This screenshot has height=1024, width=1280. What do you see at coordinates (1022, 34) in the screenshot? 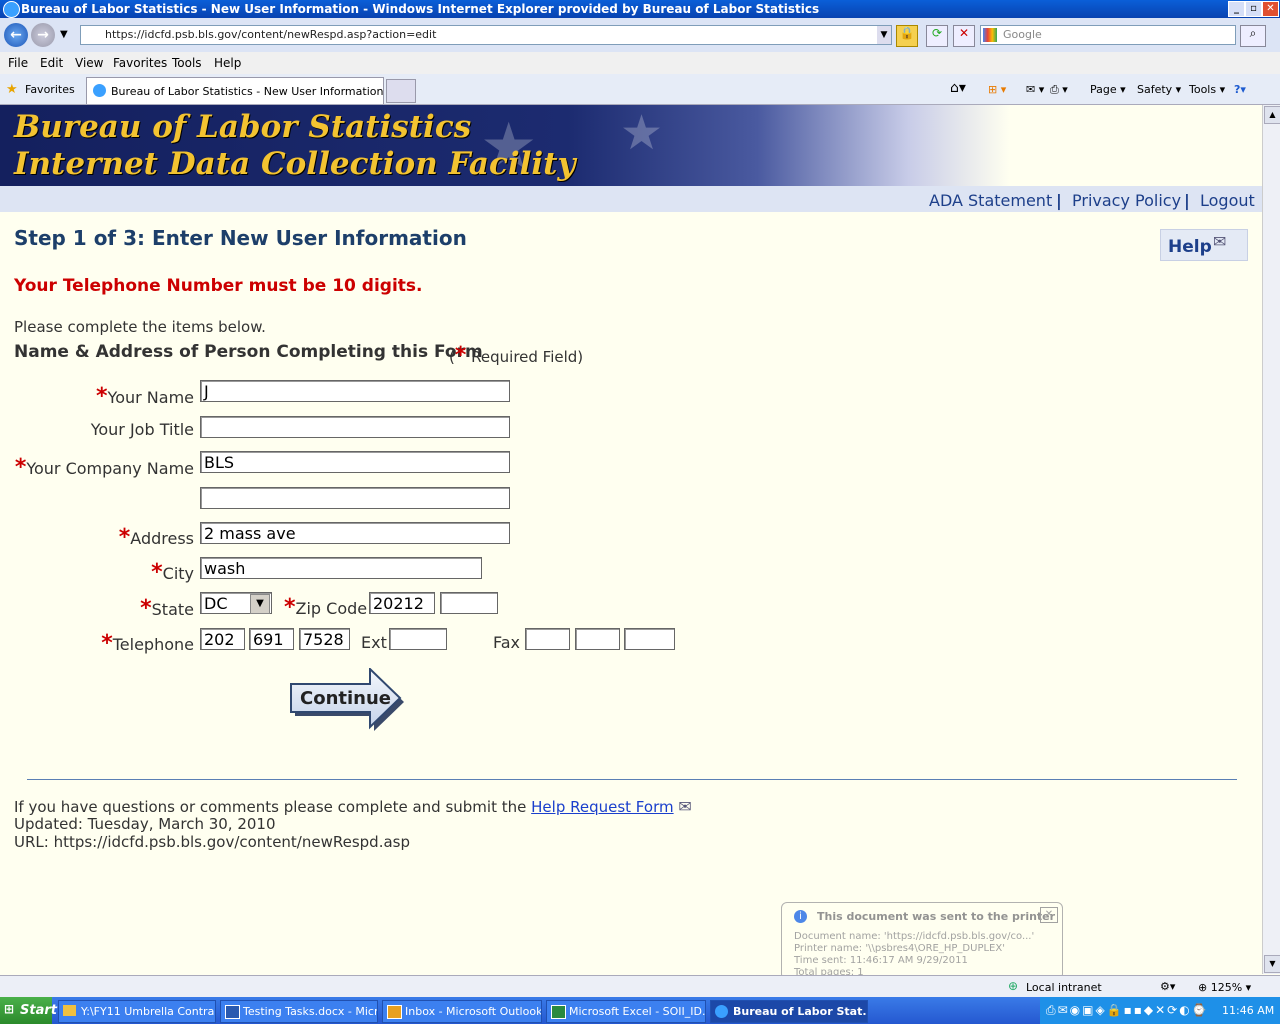
I see `search-placeholder: Google` at bounding box center [1022, 34].